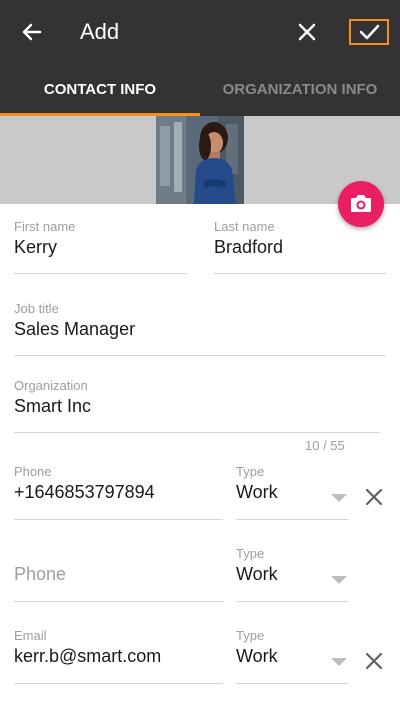  What do you see at coordinates (88, 656) in the screenshot?
I see `email-value: kerr.b@smart.com` at bounding box center [88, 656].